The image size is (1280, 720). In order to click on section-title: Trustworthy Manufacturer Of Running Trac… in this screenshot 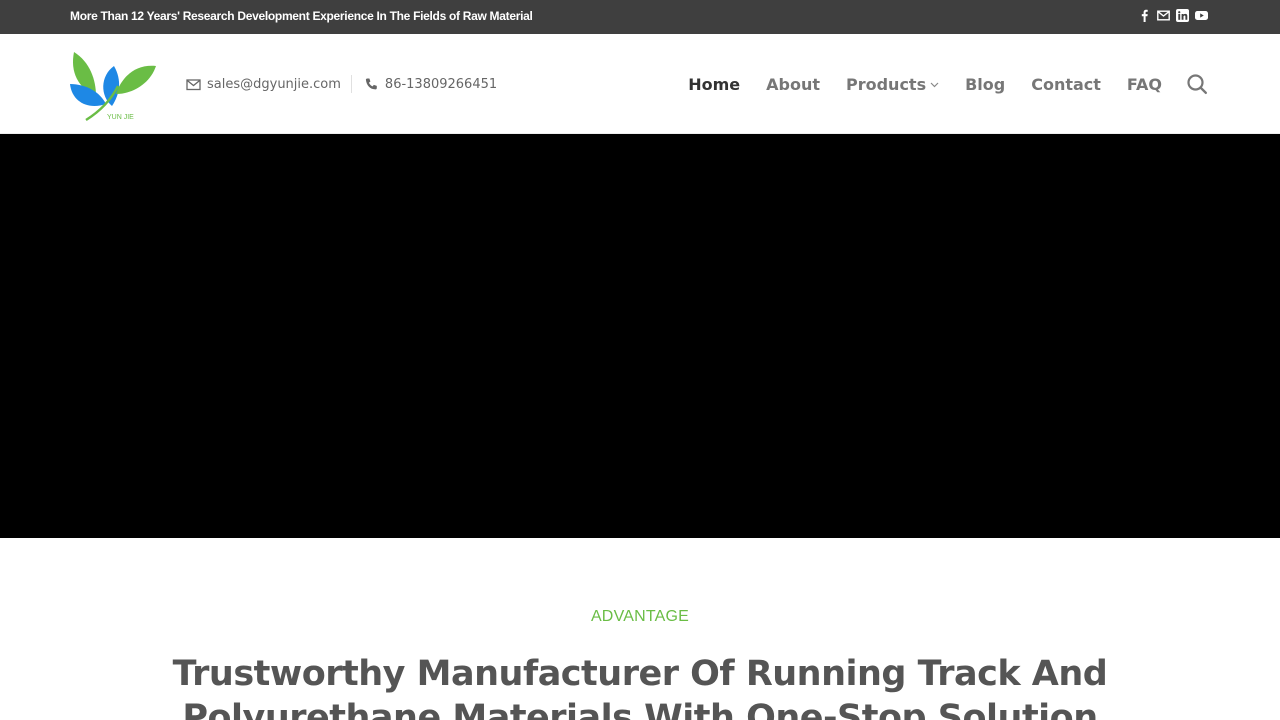, I will do `click(640, 687)`.